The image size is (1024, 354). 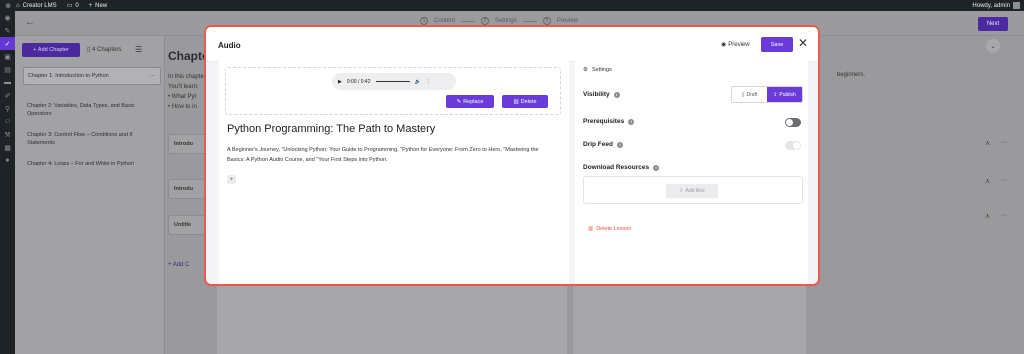 What do you see at coordinates (485, 21) in the screenshot?
I see `step-number: 2` at bounding box center [485, 21].